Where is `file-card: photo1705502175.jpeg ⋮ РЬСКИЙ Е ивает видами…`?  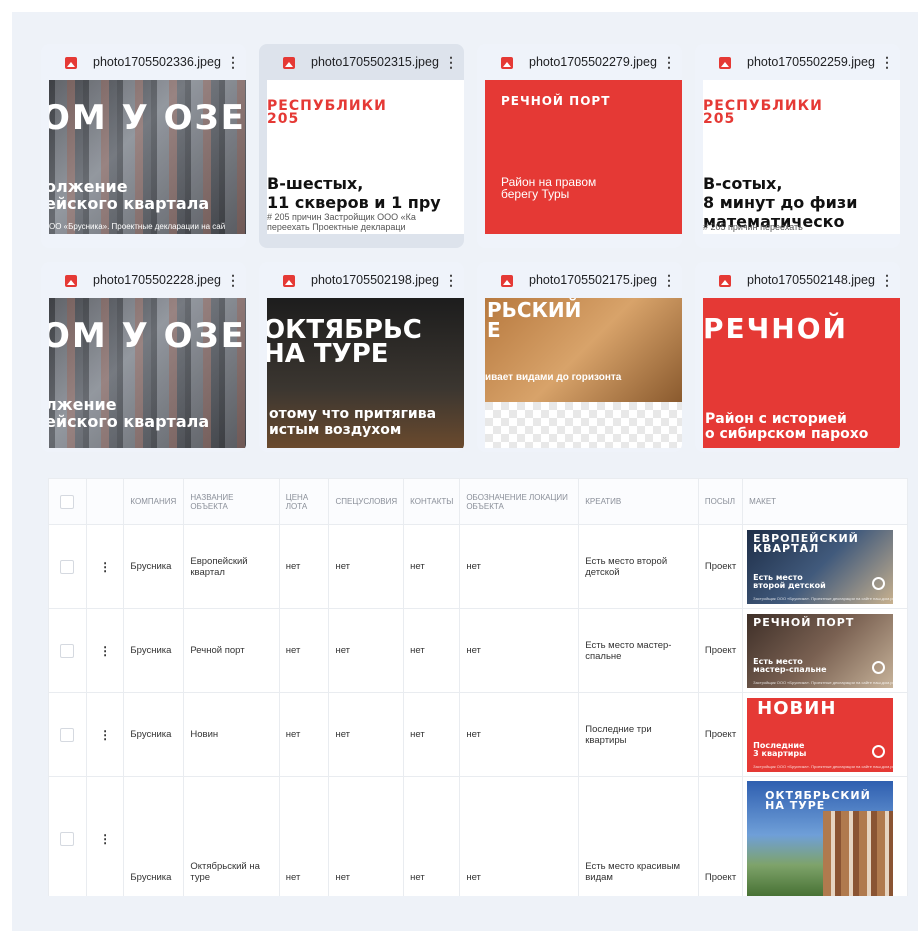 file-card: photo1705502175.jpeg ⋮ РЬСКИЙ Е ивает видами… is located at coordinates (579, 357).